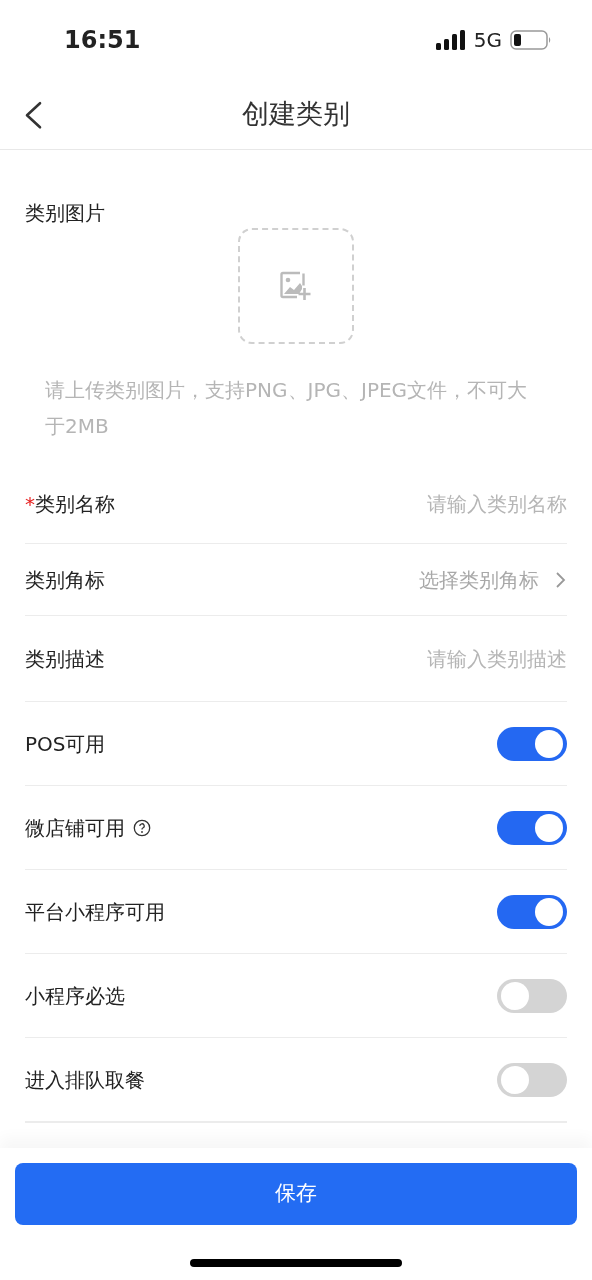 This screenshot has height=1280, width=592. Describe the element at coordinates (561, 579) in the screenshot. I see `chevron-right-icon` at that location.